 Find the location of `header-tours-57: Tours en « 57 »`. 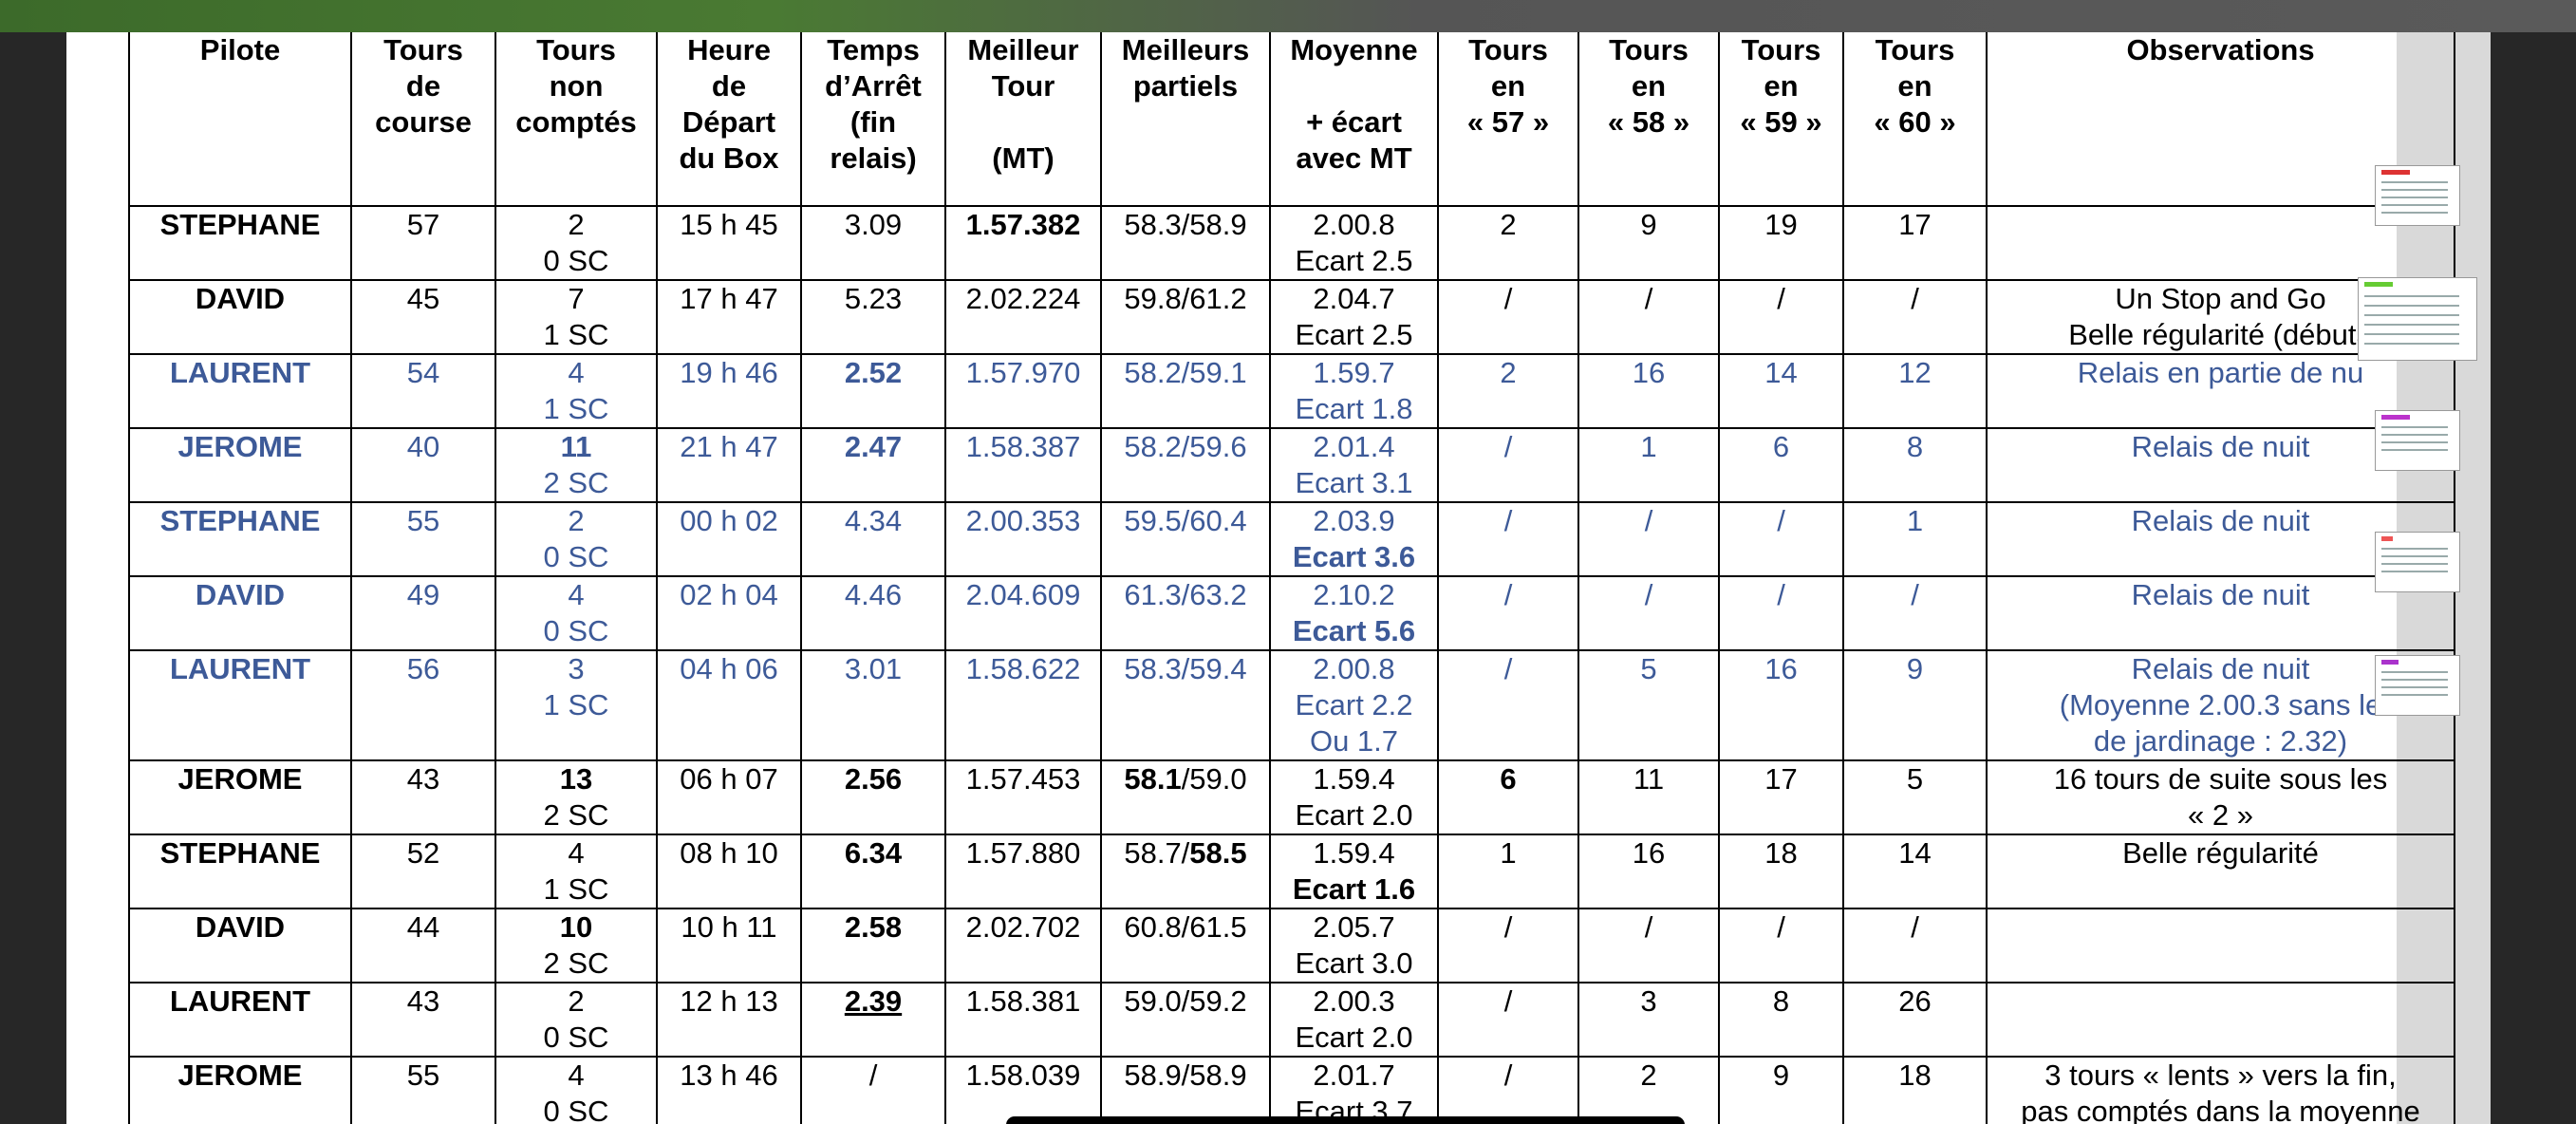

header-tours-57: Tours en « 57 » is located at coordinates (1508, 119).